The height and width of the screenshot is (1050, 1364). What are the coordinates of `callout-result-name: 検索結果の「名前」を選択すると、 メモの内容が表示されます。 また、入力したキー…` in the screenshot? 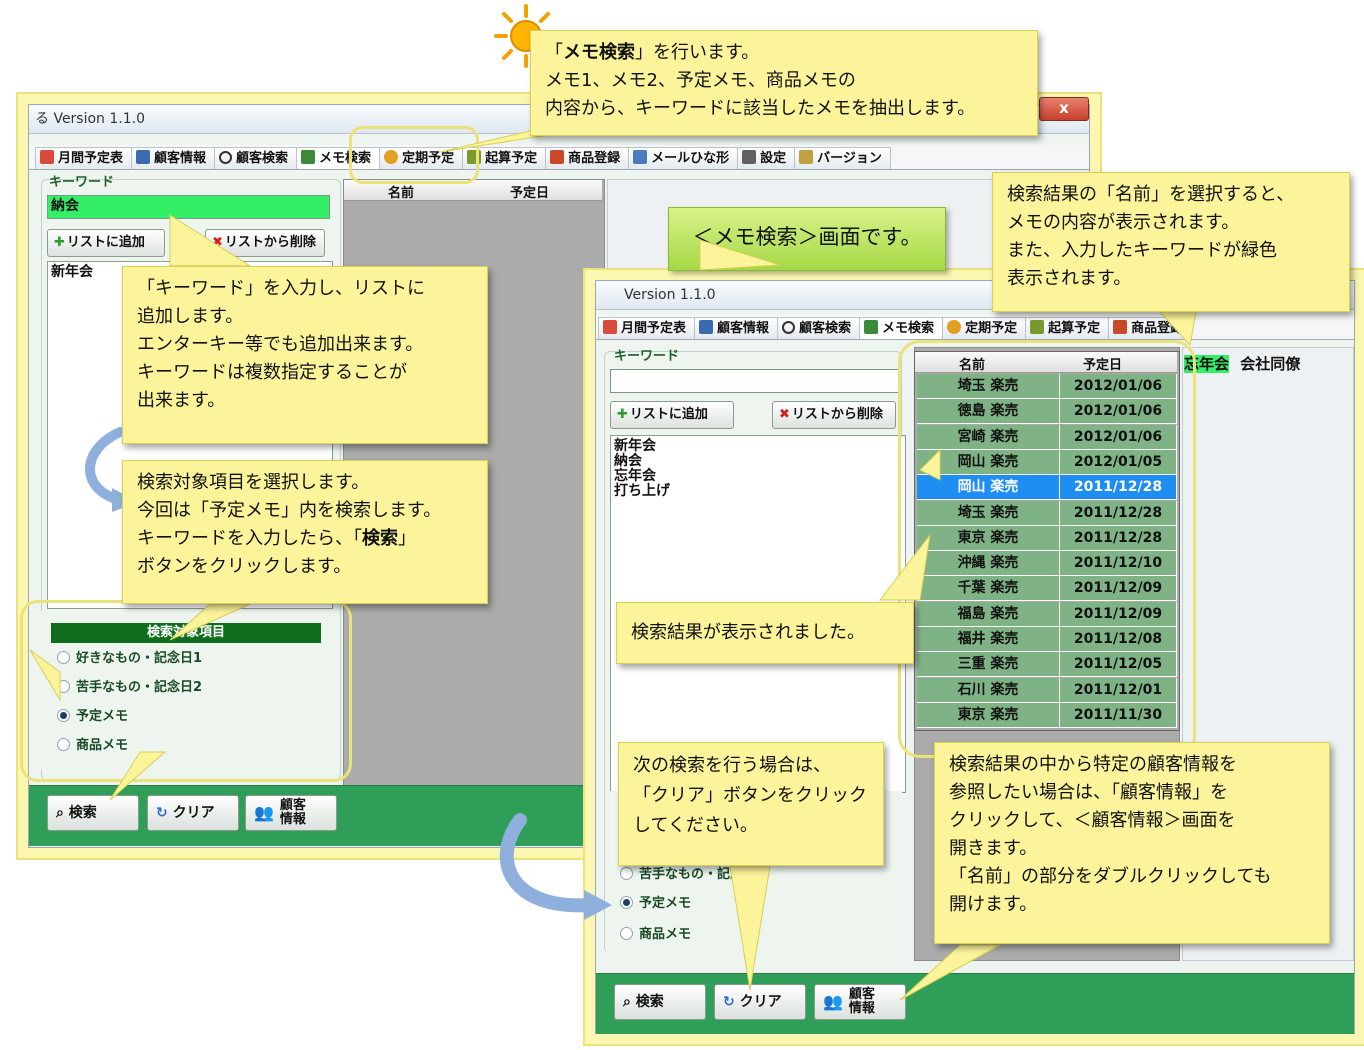 It's located at (1171, 242).